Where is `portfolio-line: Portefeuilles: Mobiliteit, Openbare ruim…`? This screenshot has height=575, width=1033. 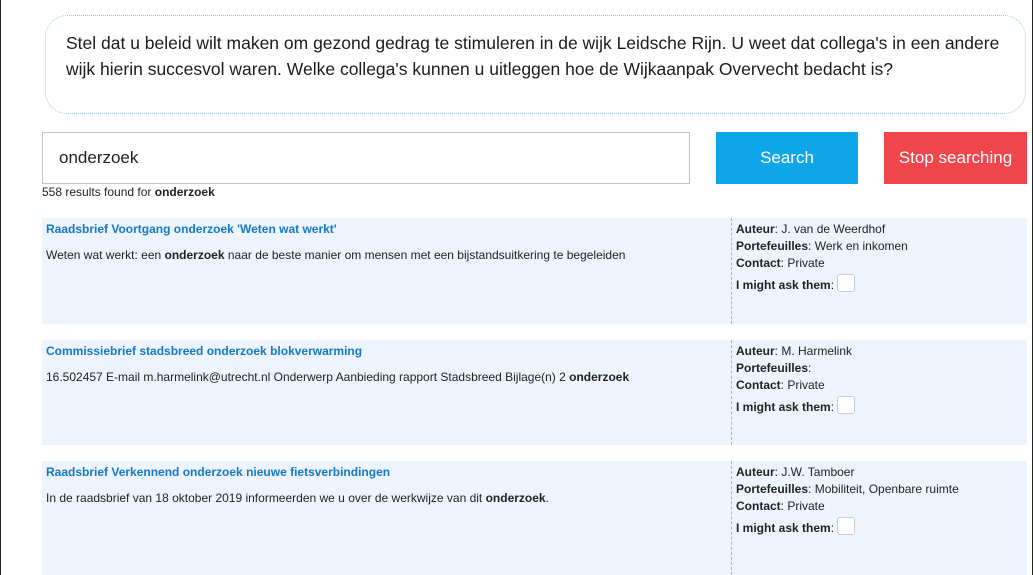 portfolio-line: Portefeuilles: Mobiliteit, Openbare ruim… is located at coordinates (847, 489).